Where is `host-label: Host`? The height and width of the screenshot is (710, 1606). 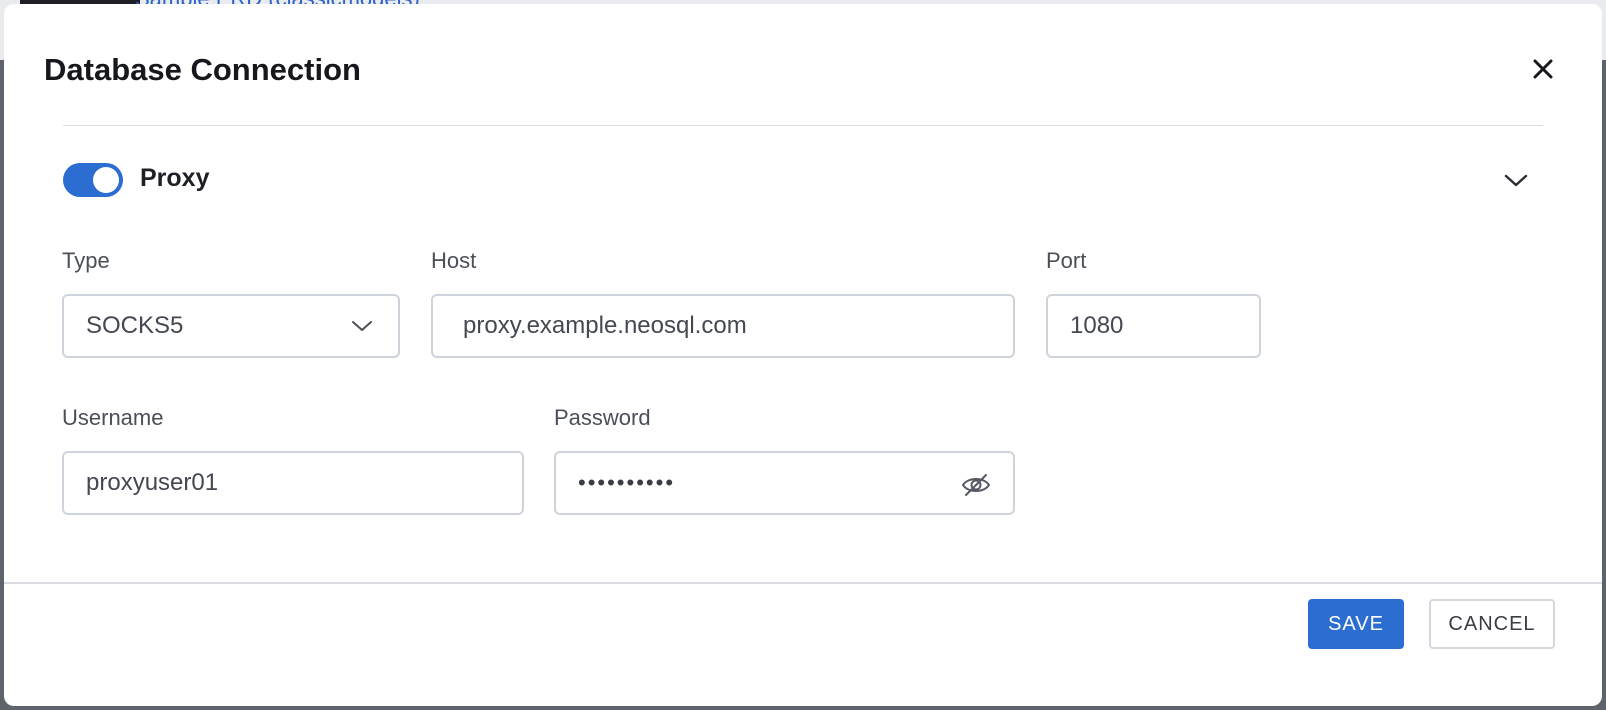 host-label: Host is located at coordinates (454, 260).